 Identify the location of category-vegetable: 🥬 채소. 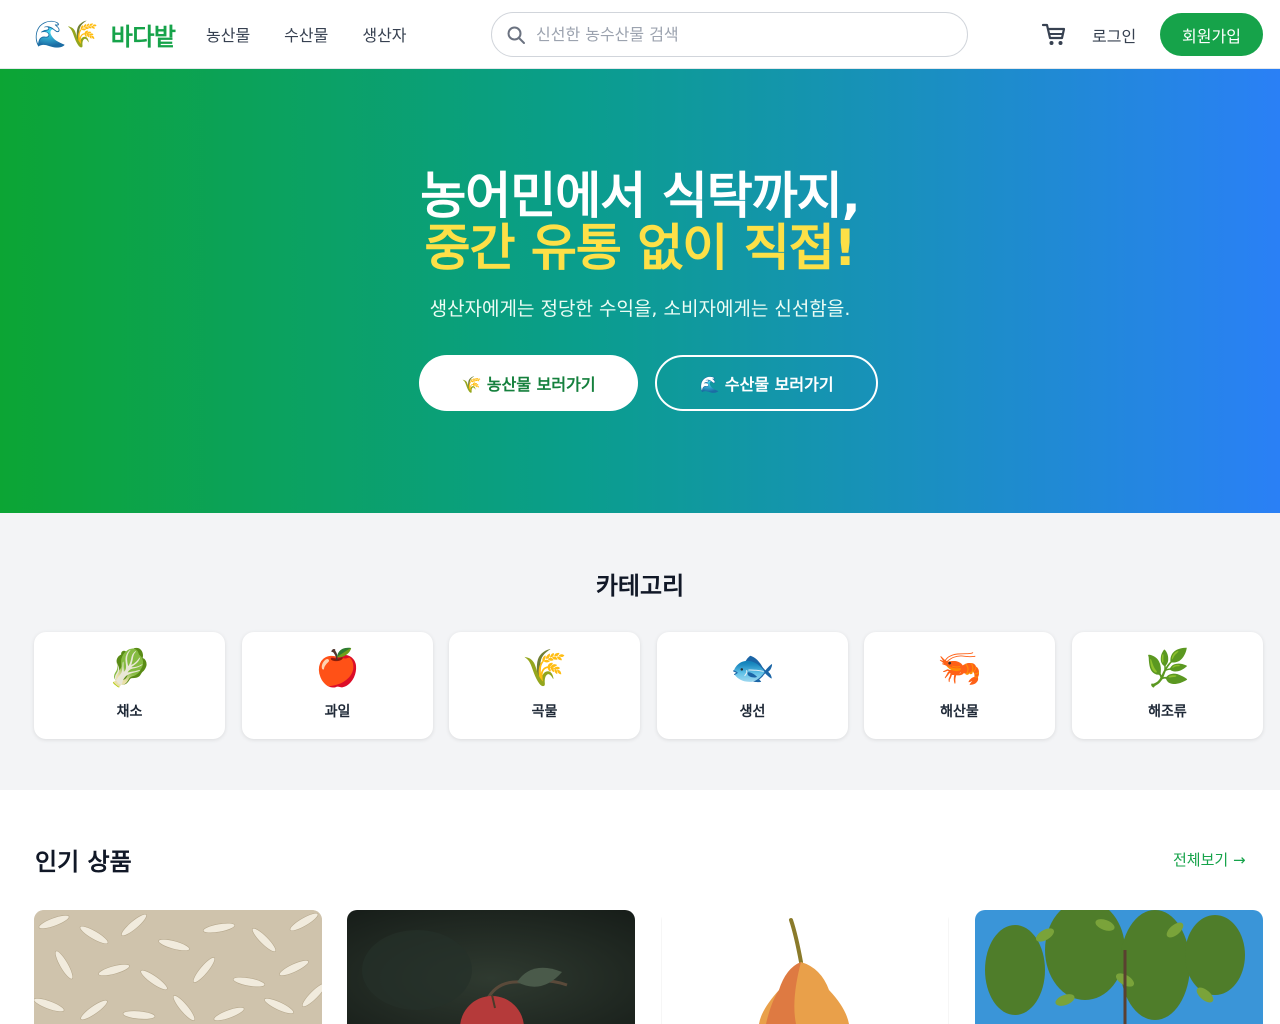
(129, 685).